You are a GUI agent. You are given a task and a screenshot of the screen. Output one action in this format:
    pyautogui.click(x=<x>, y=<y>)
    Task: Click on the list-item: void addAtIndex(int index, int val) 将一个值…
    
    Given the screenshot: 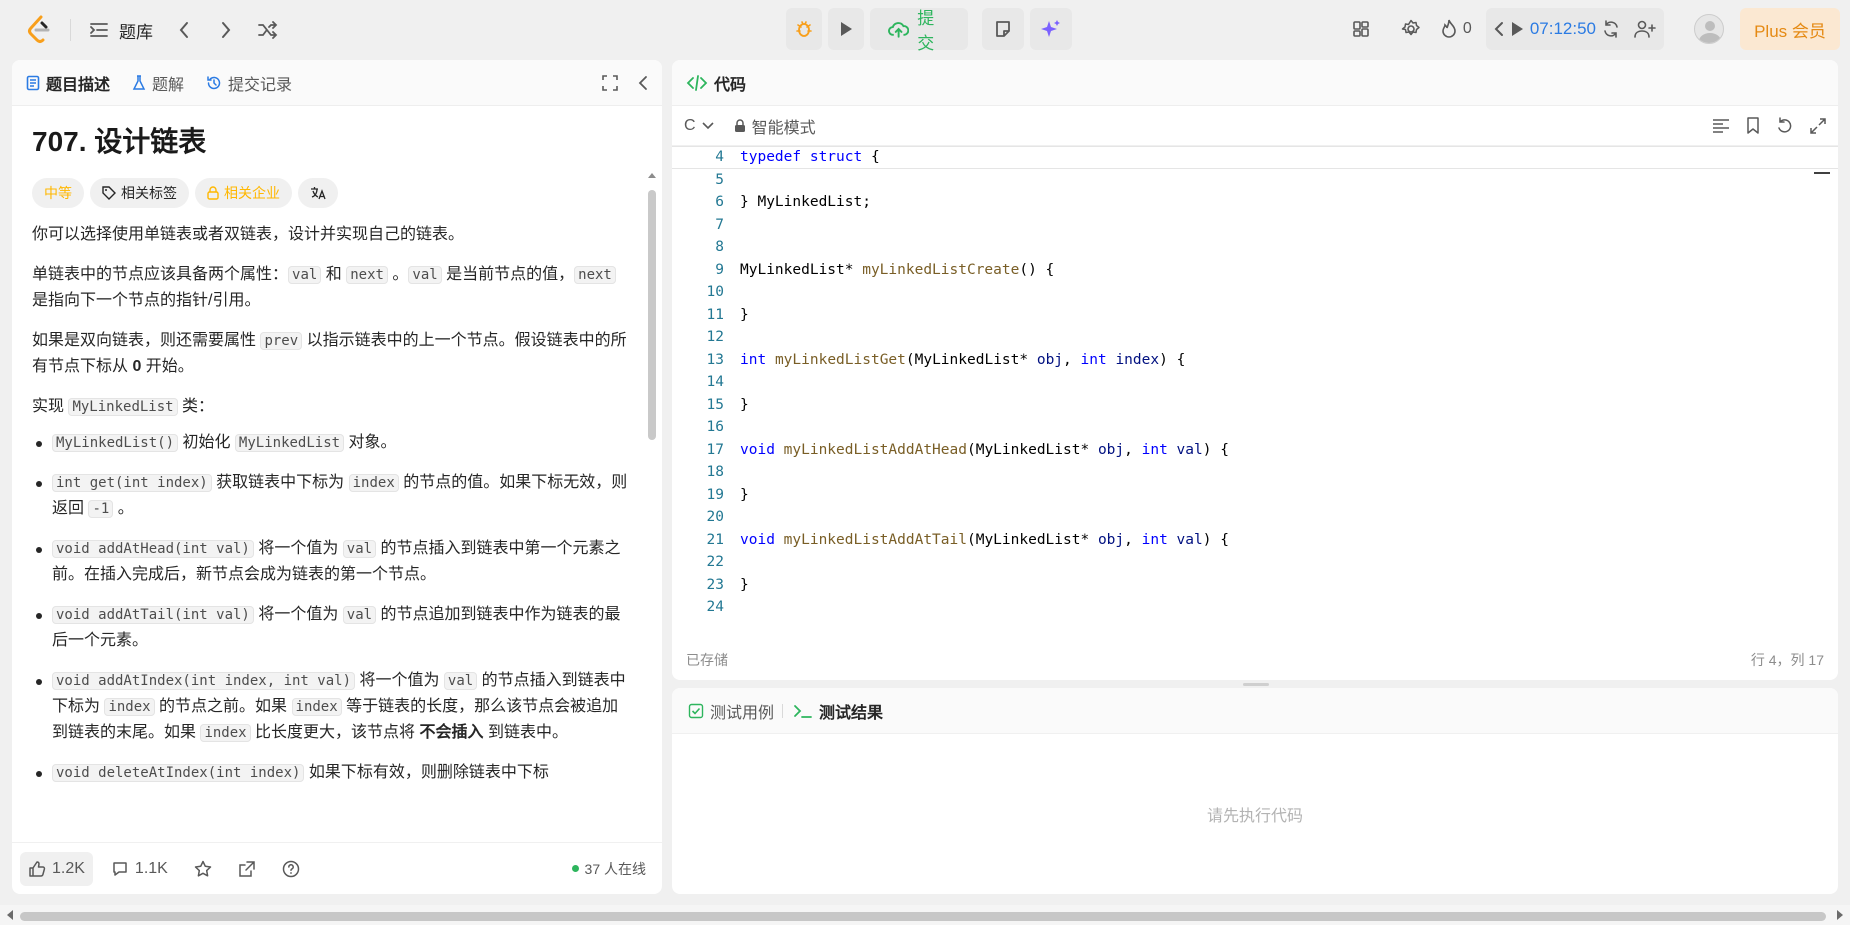 What is the action you would take?
    pyautogui.click(x=330, y=707)
    